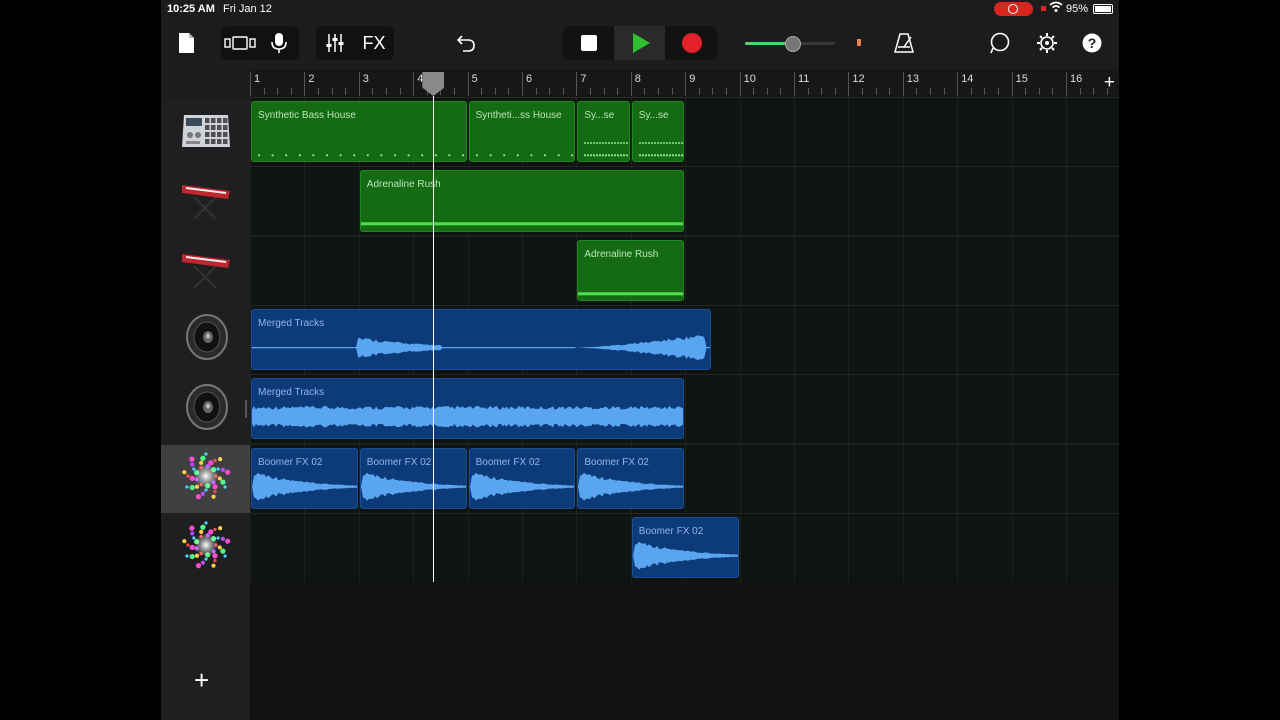  I want to click on region-label: Adrenaline Rush, so click(621, 254).